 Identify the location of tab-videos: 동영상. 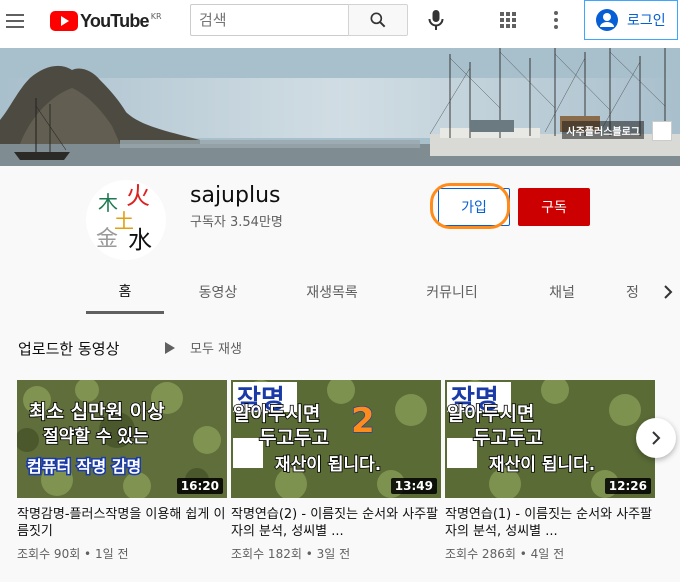
(218, 292).